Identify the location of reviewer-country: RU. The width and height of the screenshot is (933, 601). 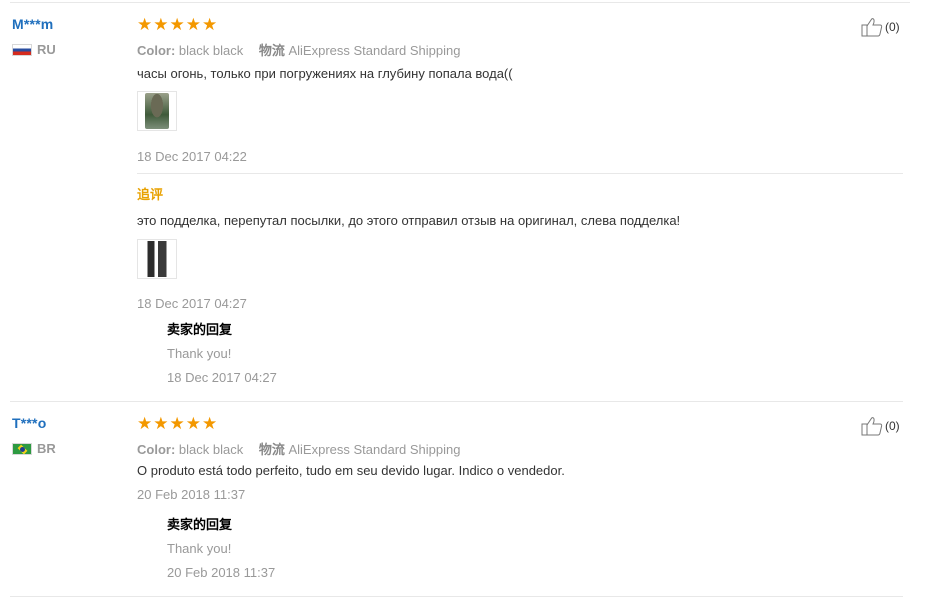
(34, 49).